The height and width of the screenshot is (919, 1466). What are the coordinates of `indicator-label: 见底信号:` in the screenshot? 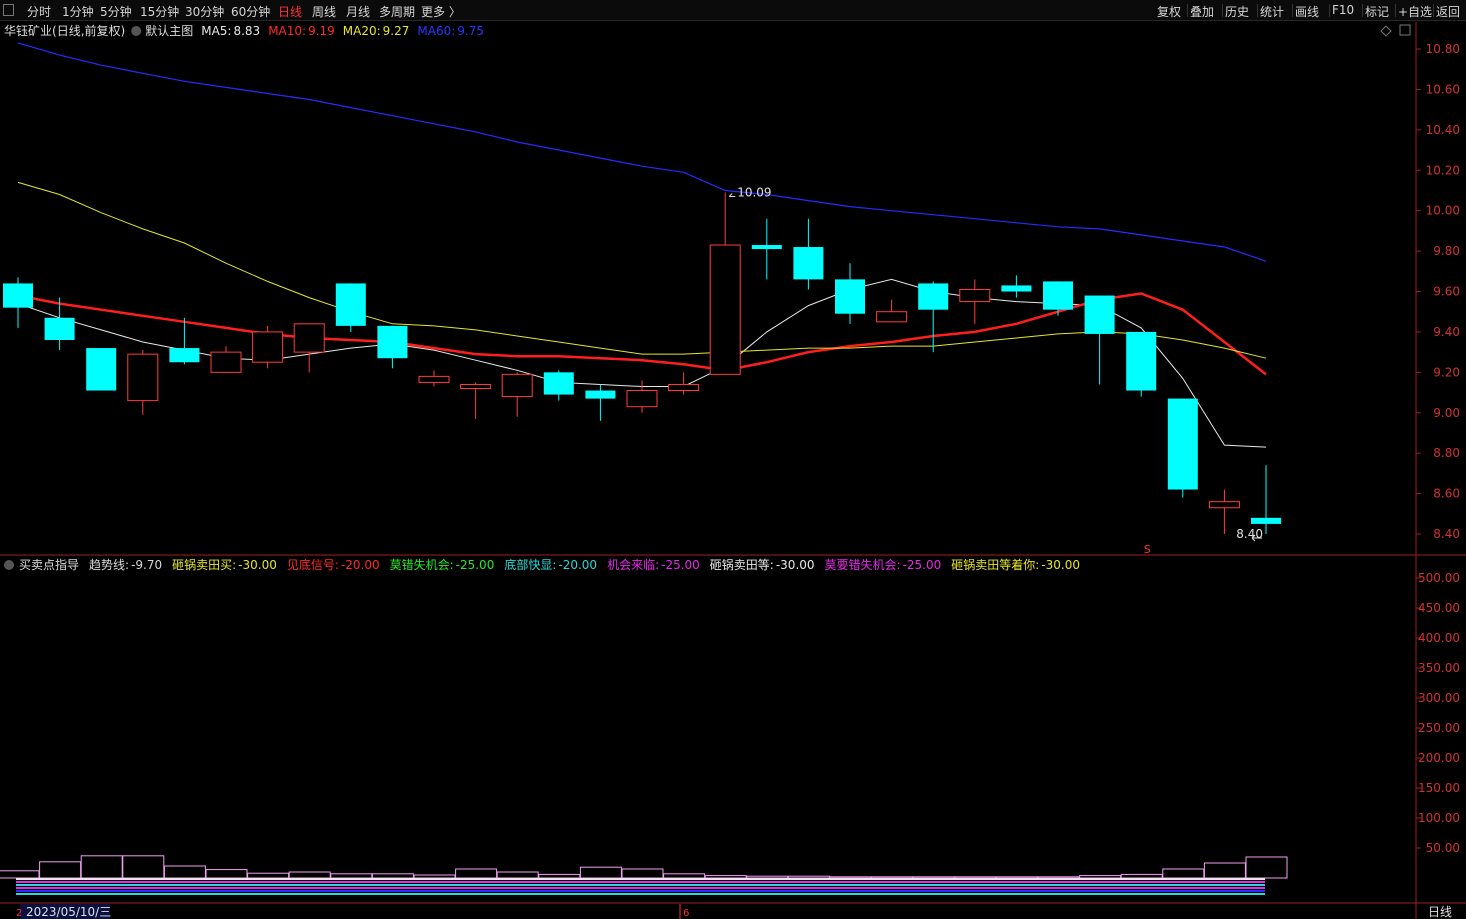 It's located at (313, 564).